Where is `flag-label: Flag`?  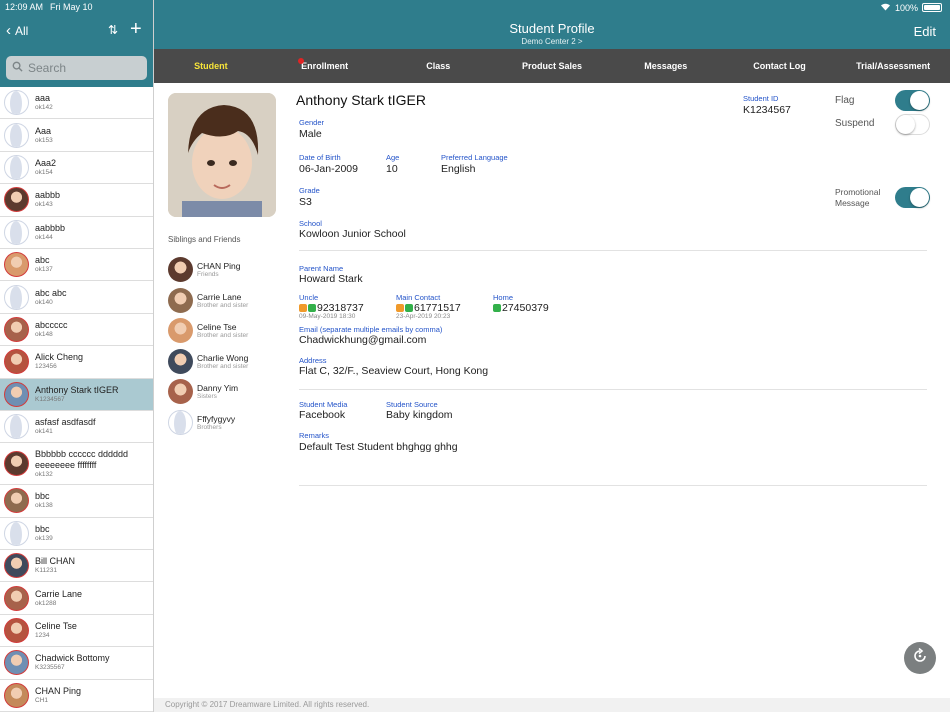 flag-label: Flag is located at coordinates (845, 100).